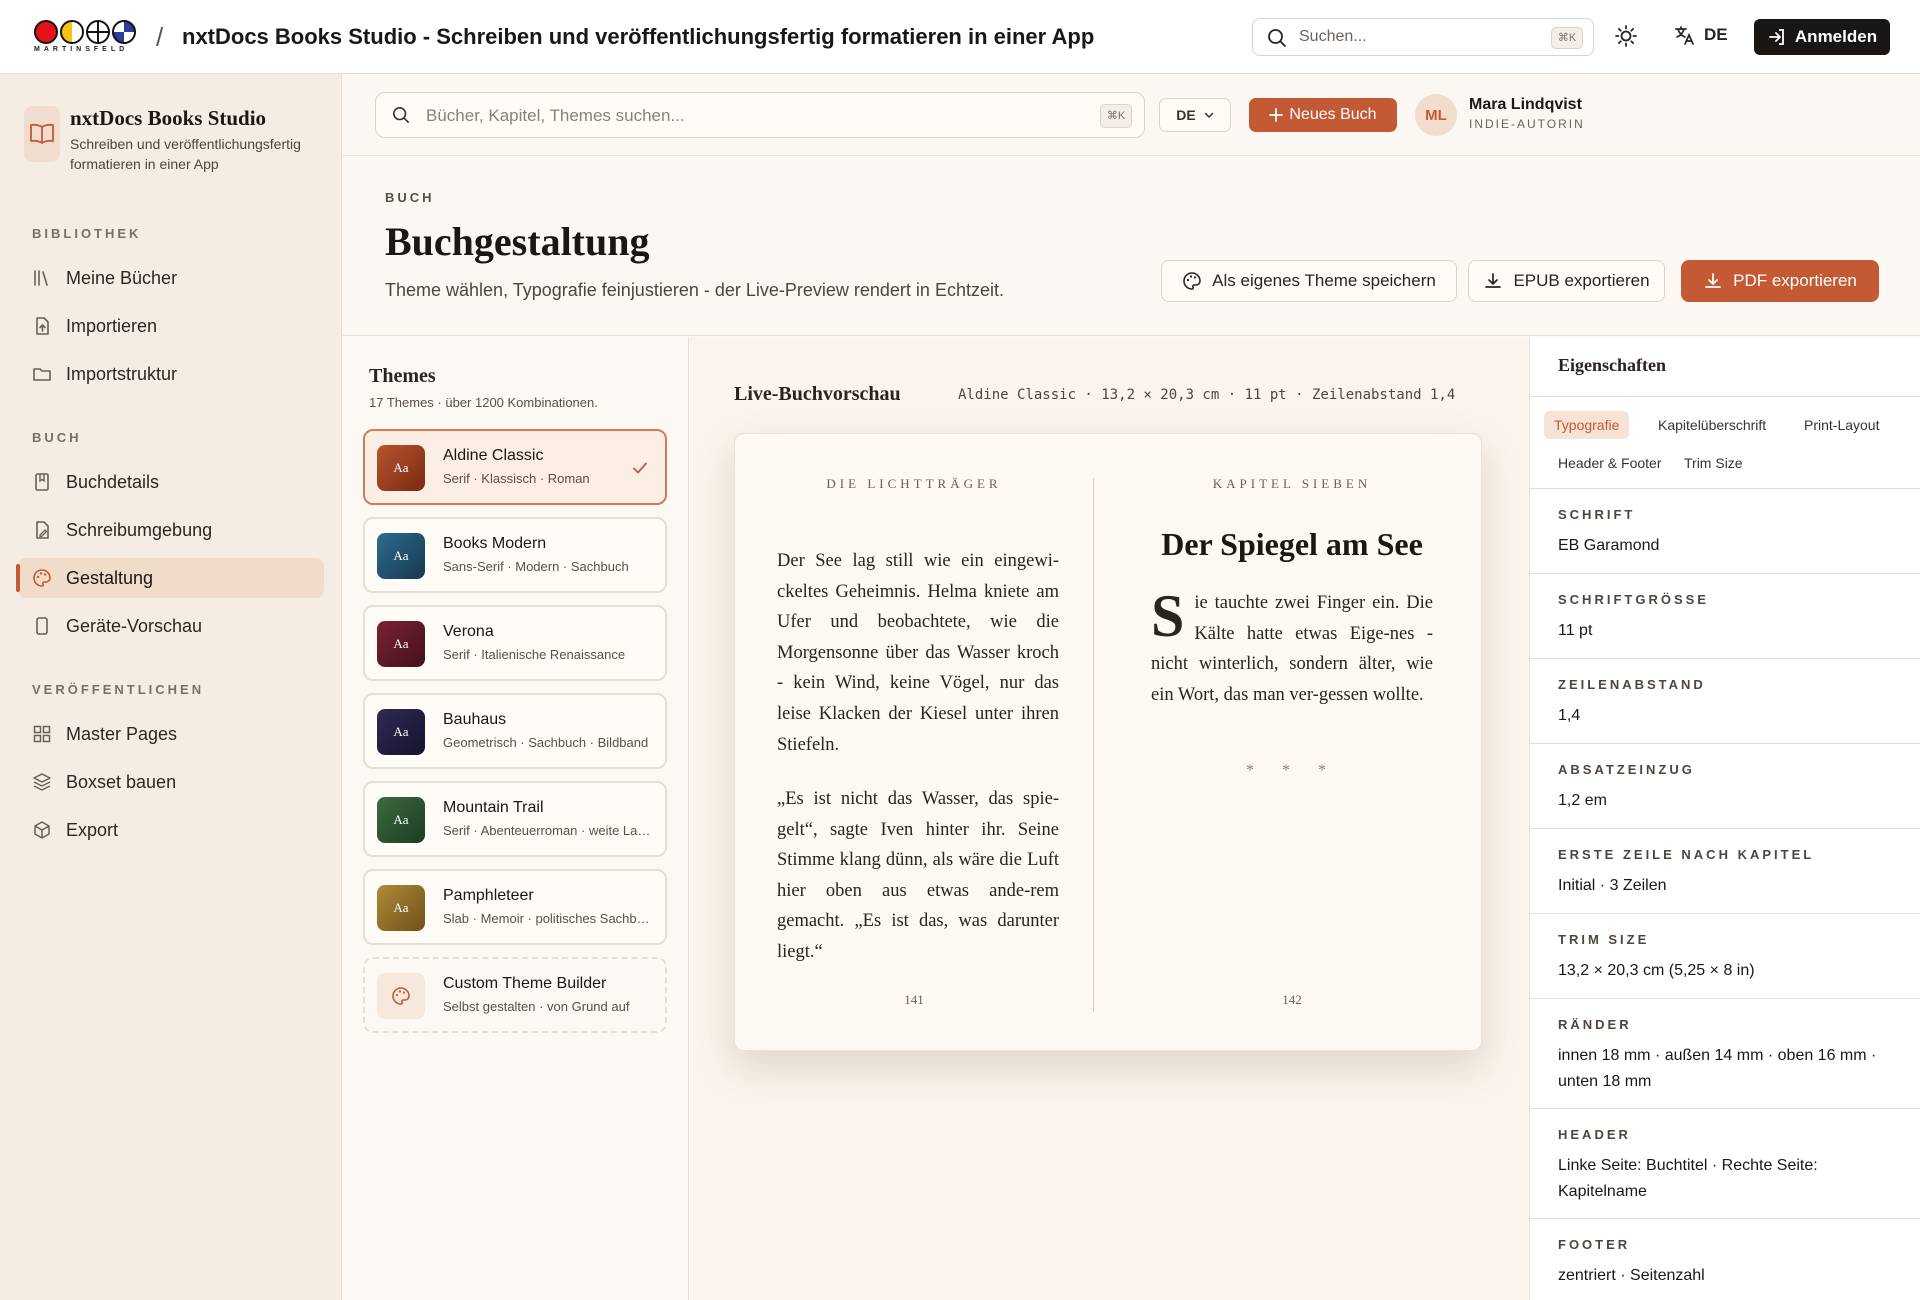 The image size is (1920, 1300). I want to click on prop-label: RÄNDER, so click(1595, 1024).